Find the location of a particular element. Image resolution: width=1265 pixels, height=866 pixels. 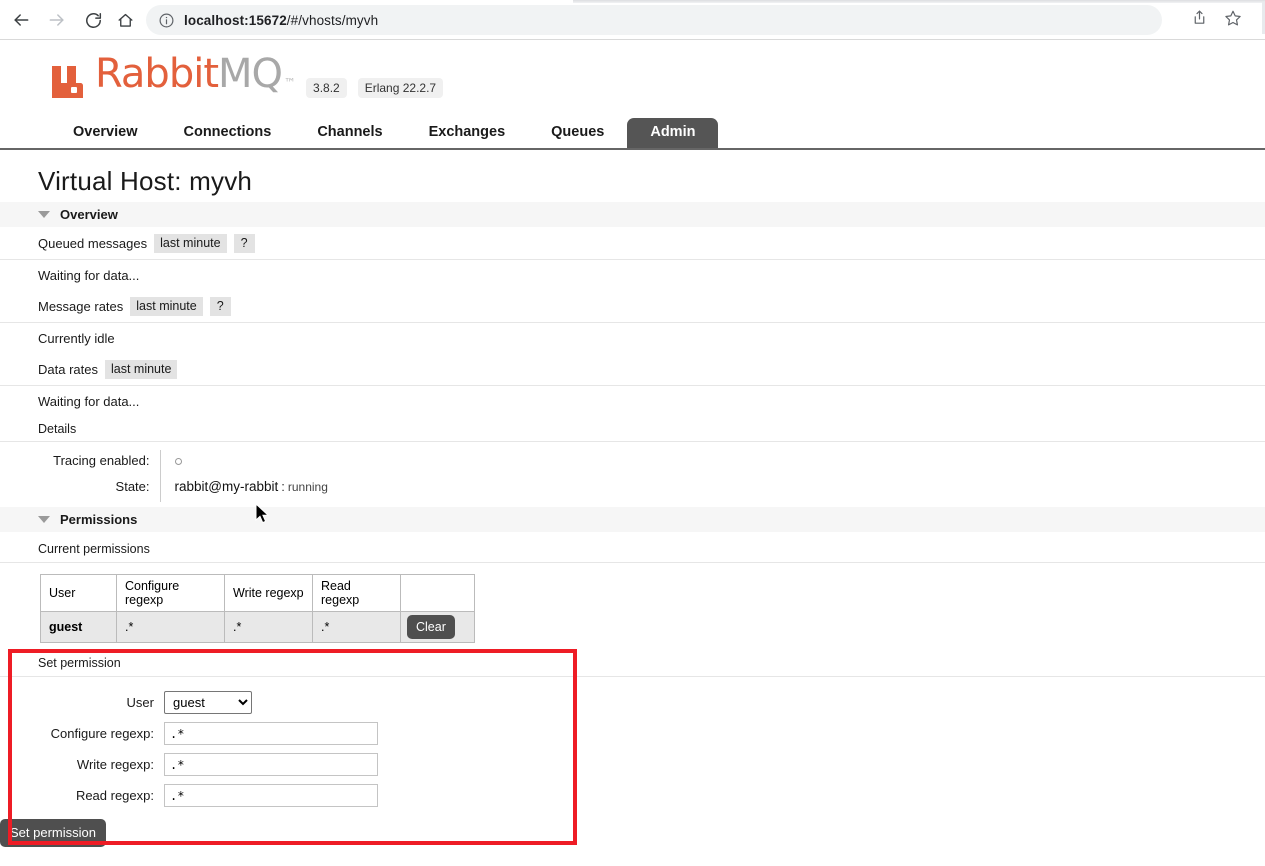

star-icon is located at coordinates (1233, 20).